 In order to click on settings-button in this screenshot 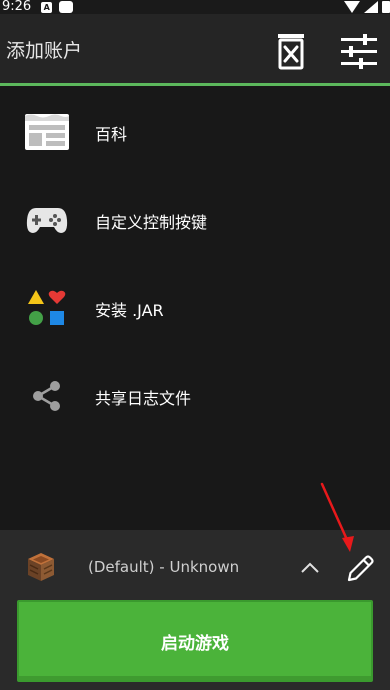, I will do `click(359, 51)`.